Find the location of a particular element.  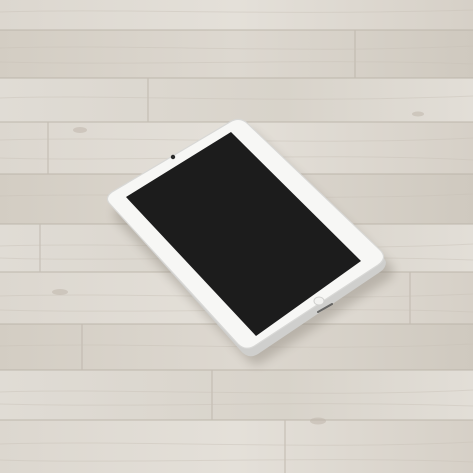

front-camera-icon is located at coordinates (173, 157).